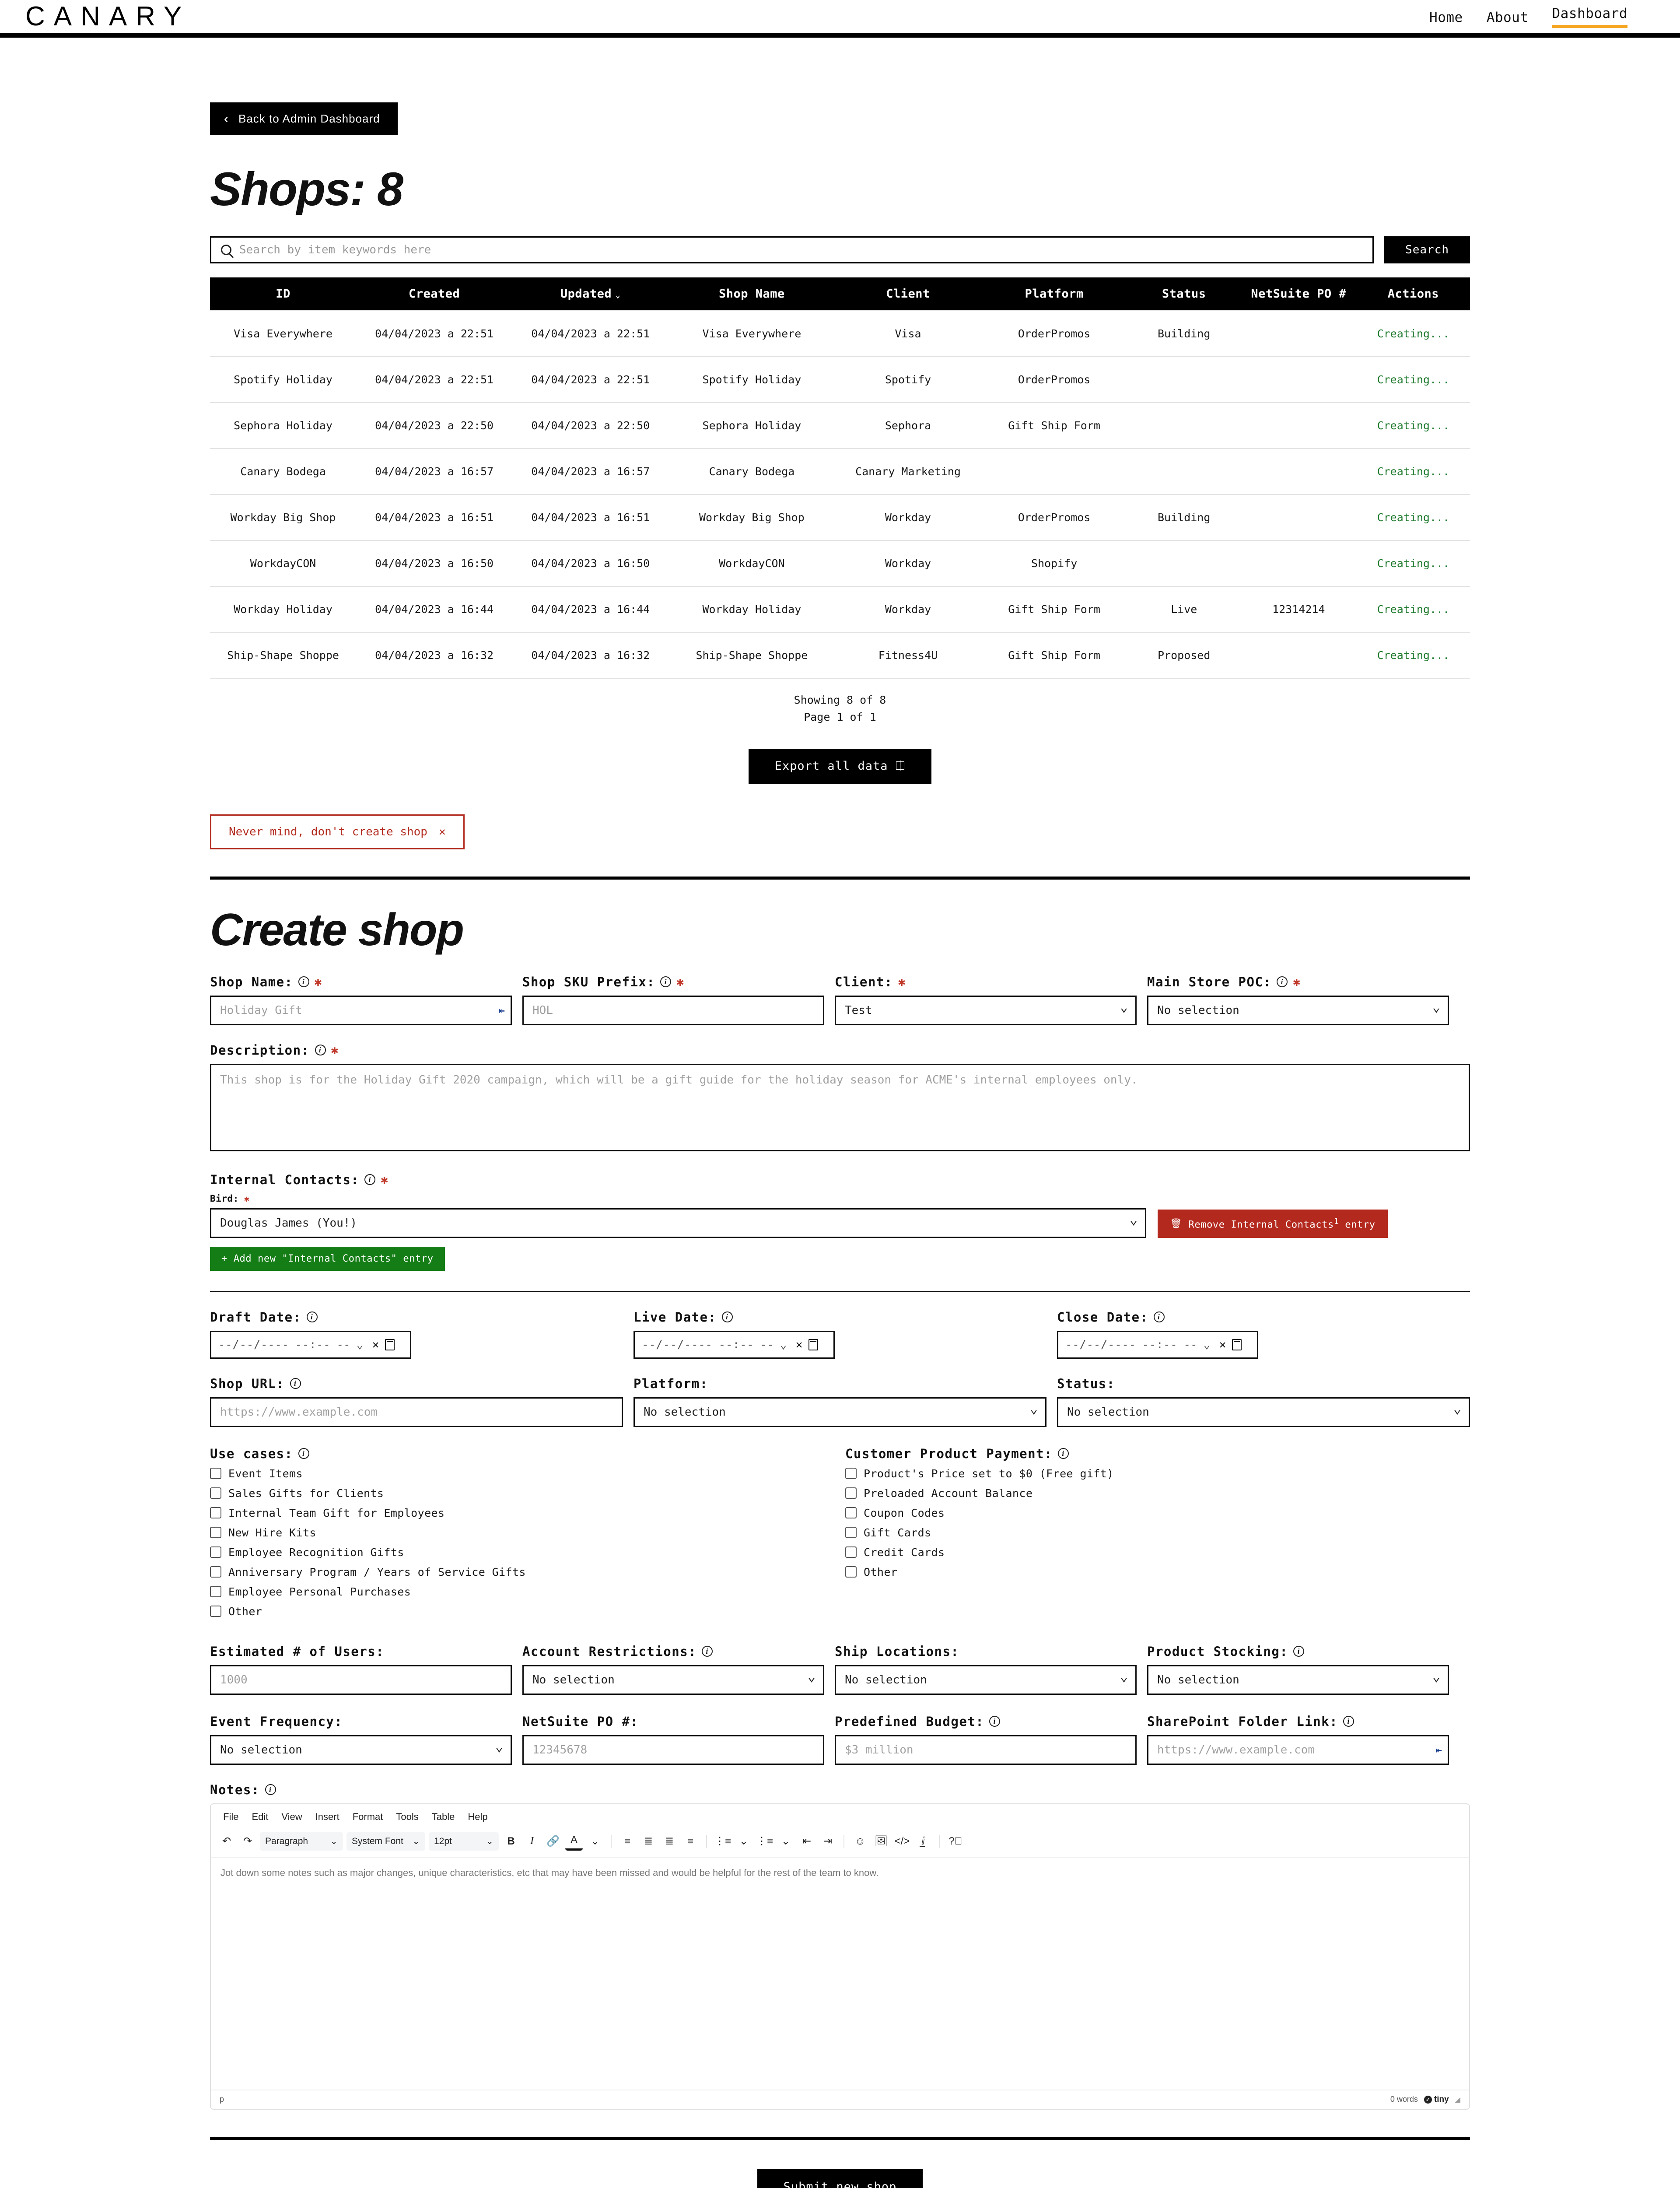 This screenshot has height=2188, width=1680. Describe the element at coordinates (1298, 1680) in the screenshot. I see `product-stocking-select: No selection` at that location.